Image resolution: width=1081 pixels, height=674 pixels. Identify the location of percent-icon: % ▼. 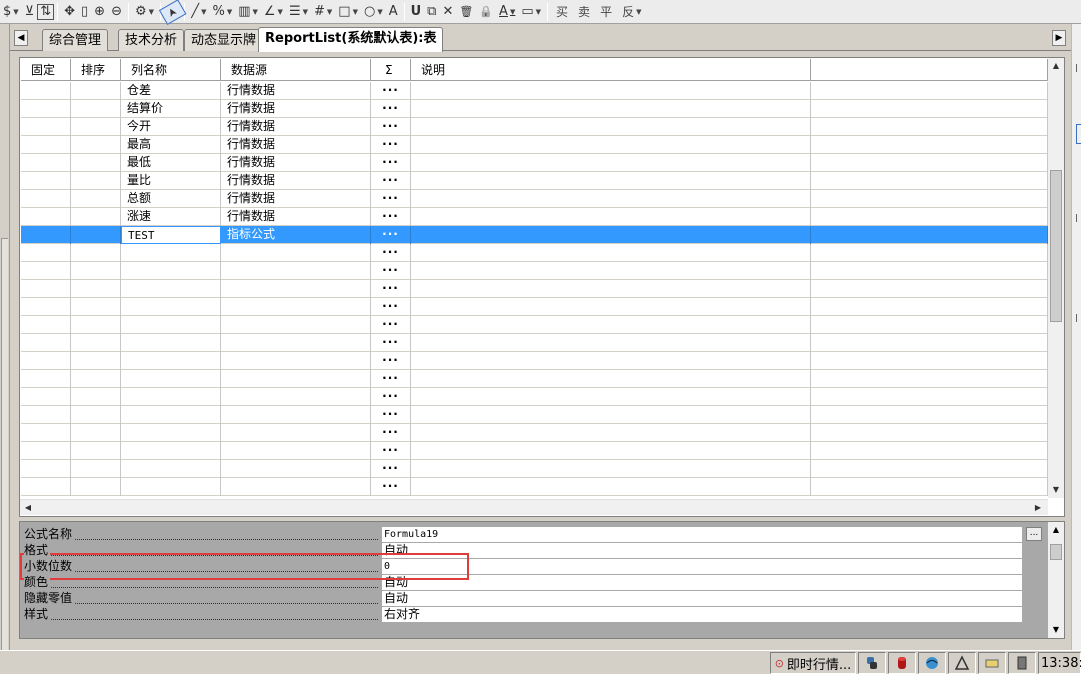
(222, 12).